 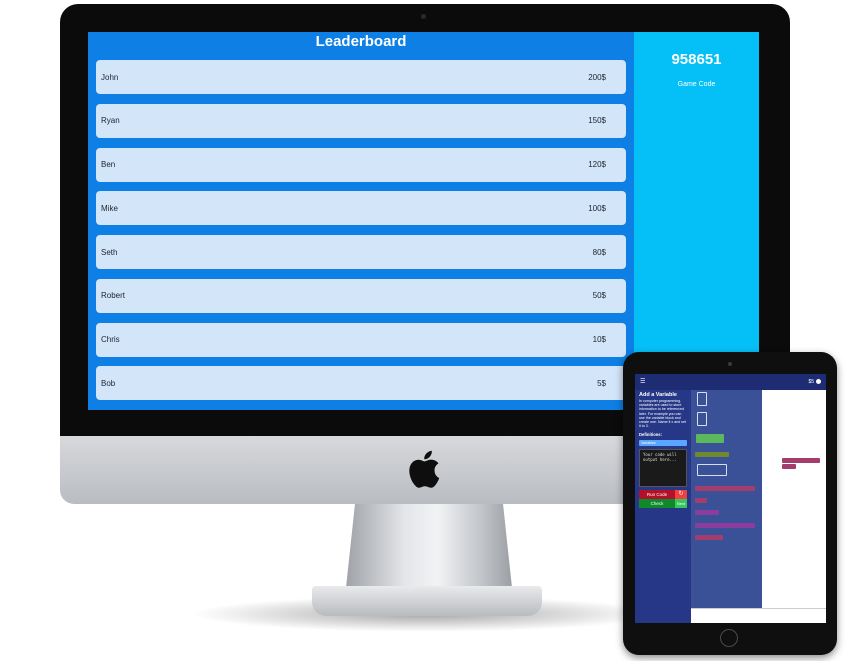 I want to click on player-score: 50$, so click(x=599, y=296).